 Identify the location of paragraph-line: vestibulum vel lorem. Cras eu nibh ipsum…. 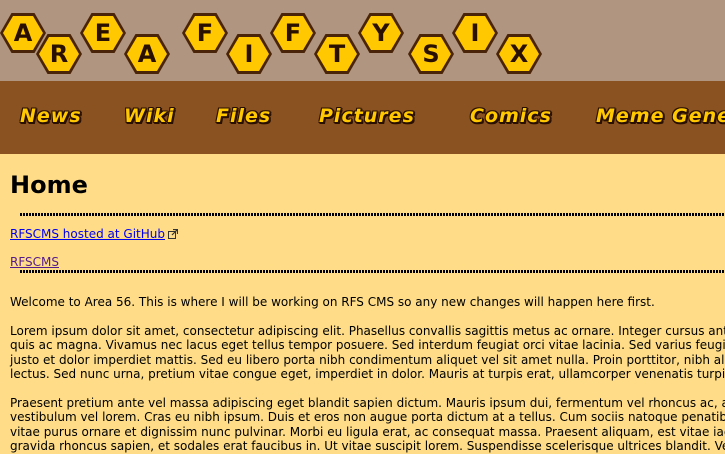
(367, 417).